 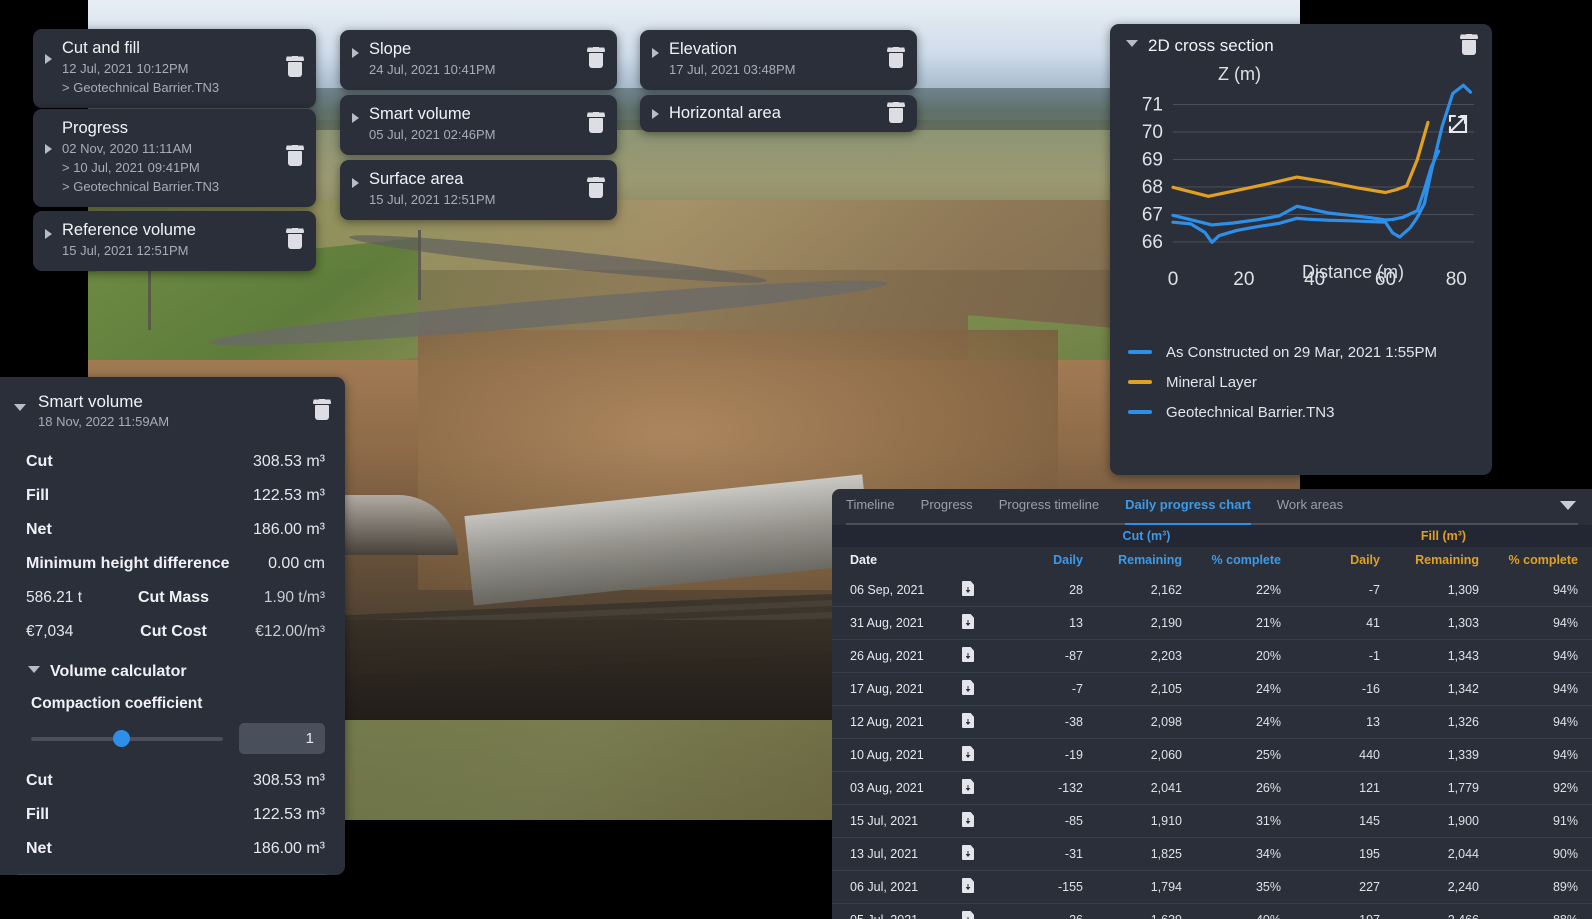 What do you see at coordinates (1542, 560) in the screenshot?
I see `column-header-fill-percent: % complete` at bounding box center [1542, 560].